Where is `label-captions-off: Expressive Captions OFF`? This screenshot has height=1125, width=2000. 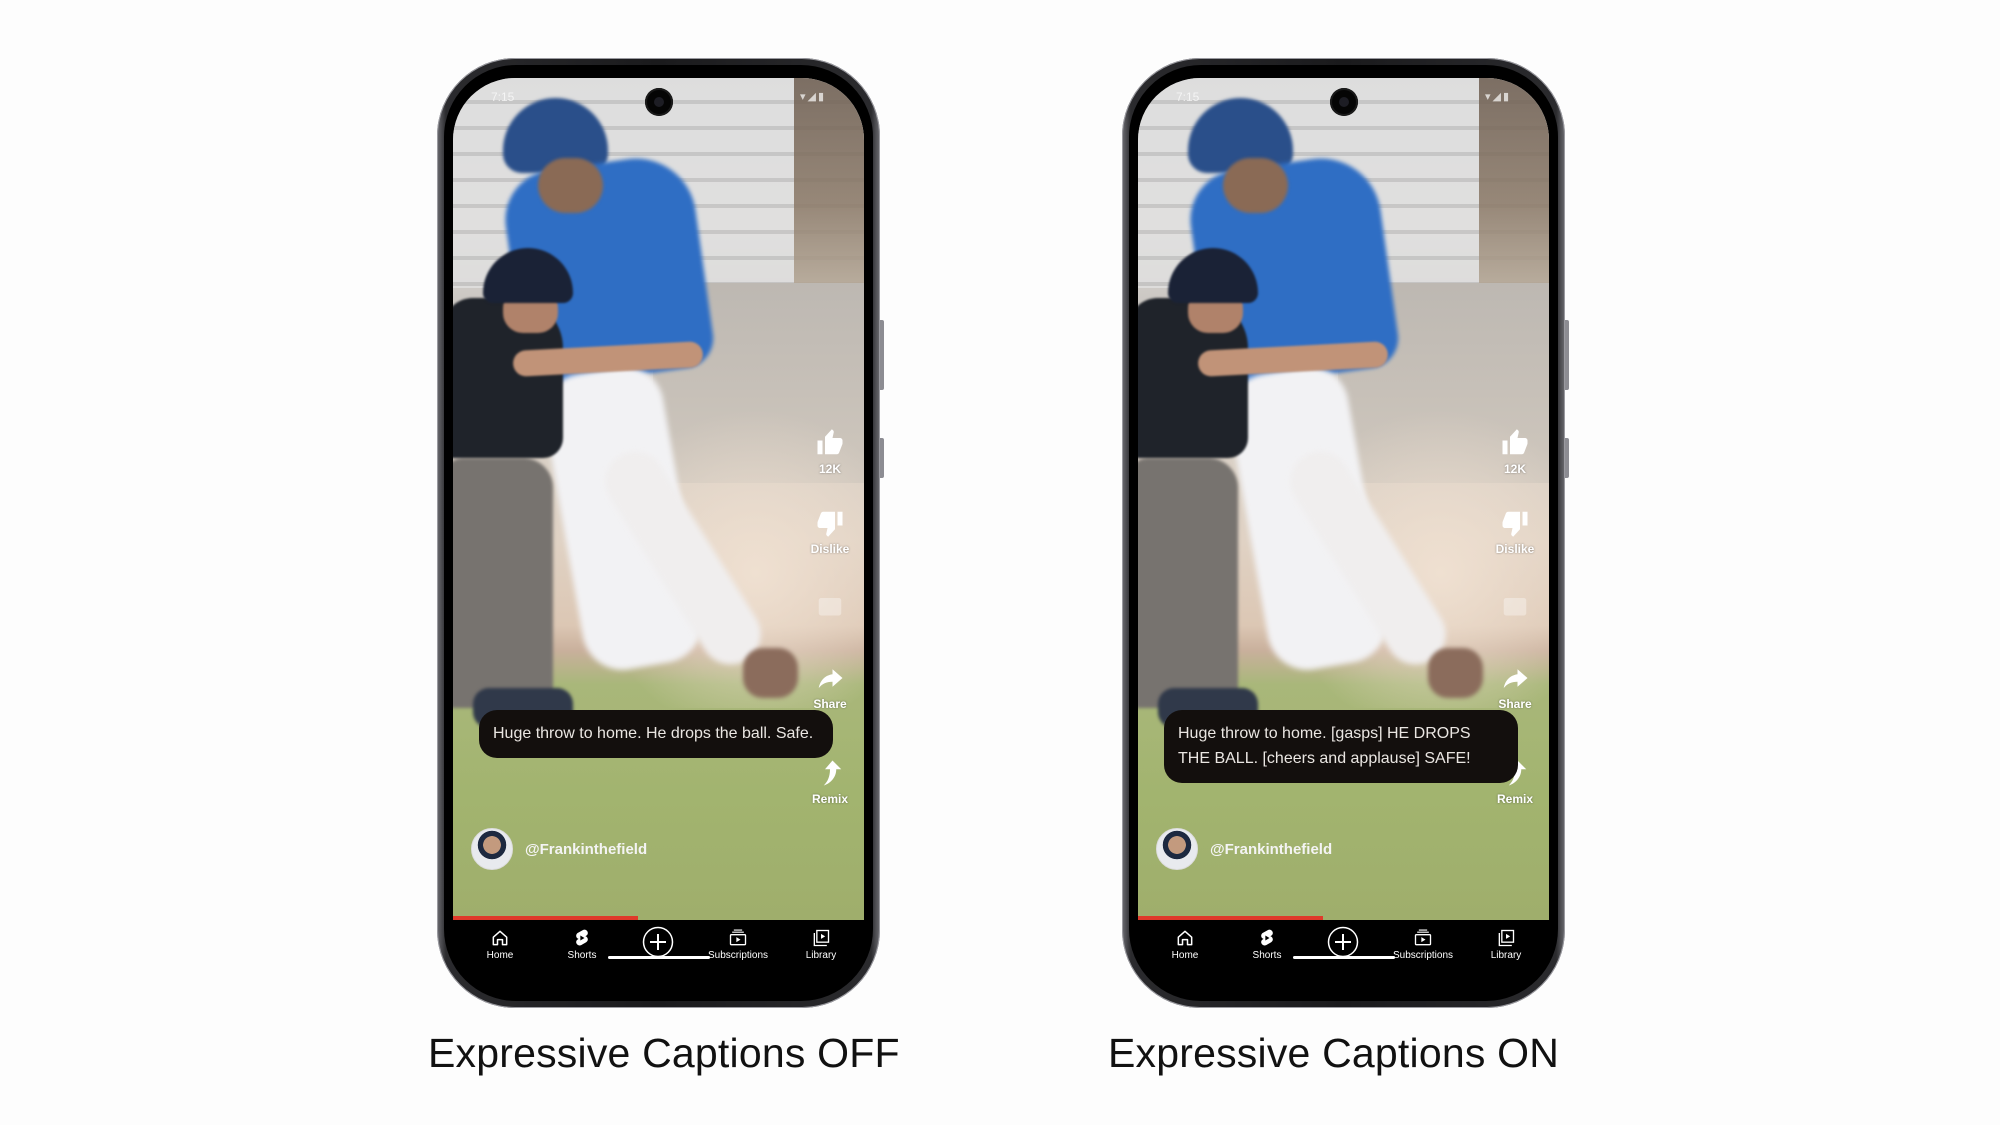
label-captions-off: Expressive Captions OFF is located at coordinates (664, 1053).